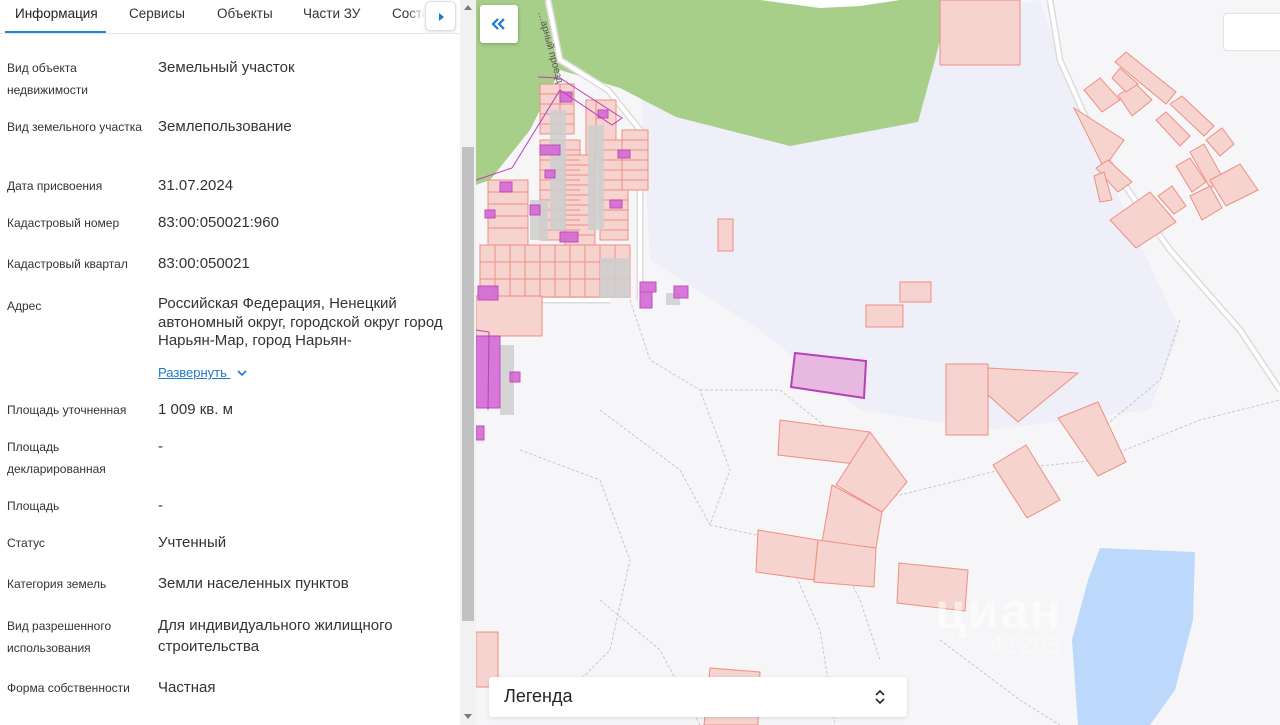 This screenshot has width=1280, height=725. I want to click on tab-fade, so click(416, 16).